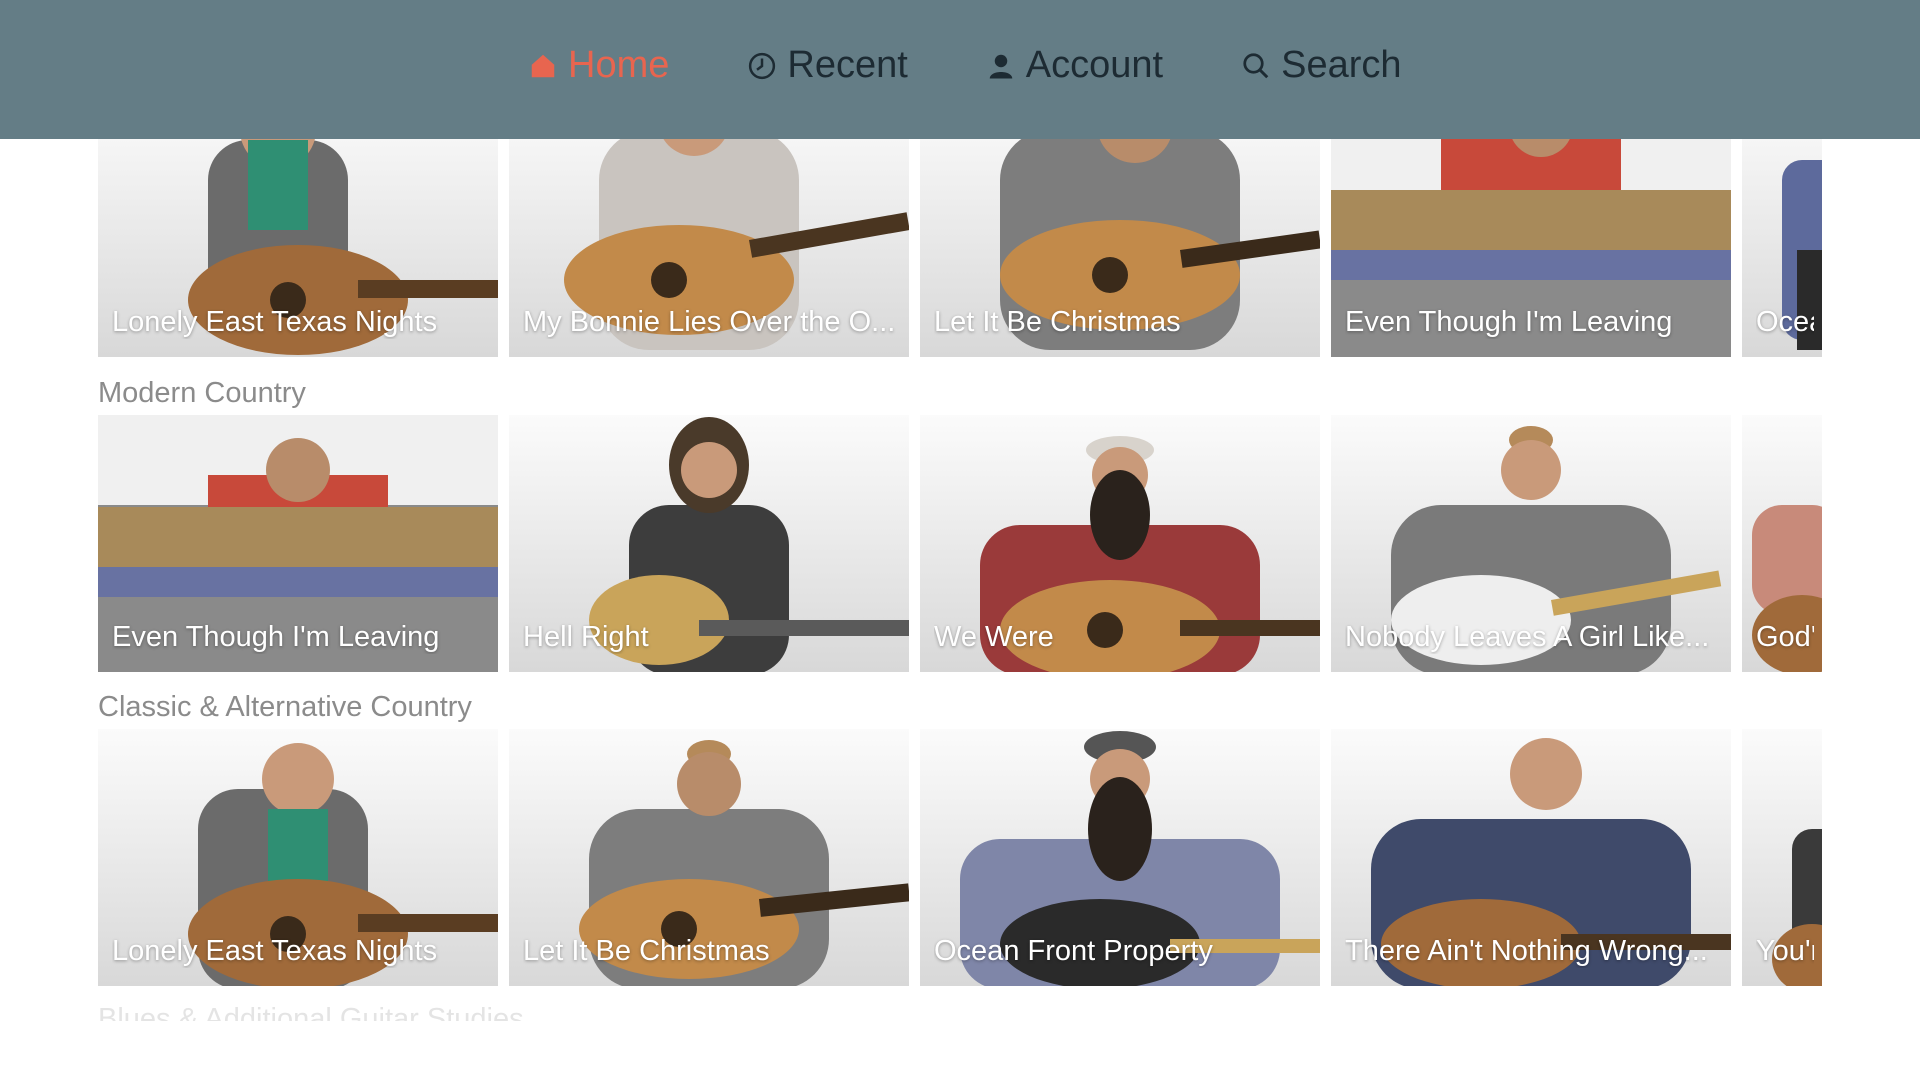 This screenshot has height=1080, width=1920. I want to click on section-title-blues-additional: Blues & Additional Guitar Studies, so click(311, 1012).